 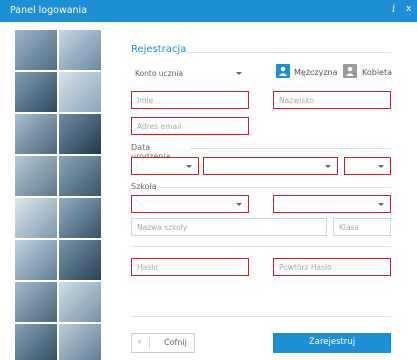 What do you see at coordinates (159, 126) in the screenshot?
I see `email-placeholder: Adres email` at bounding box center [159, 126].